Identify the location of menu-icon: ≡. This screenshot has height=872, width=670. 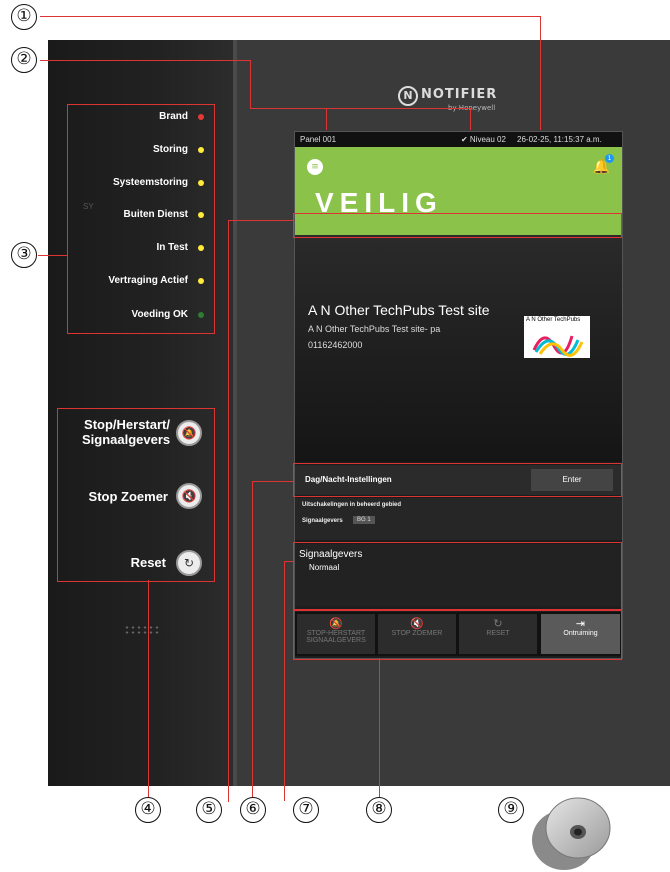
(315, 167).